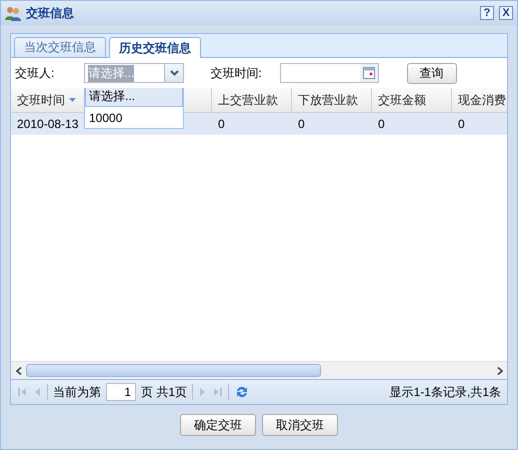 The width and height of the screenshot is (518, 450). Describe the element at coordinates (248, 100) in the screenshot. I see `column-header: 上交营业款` at that location.